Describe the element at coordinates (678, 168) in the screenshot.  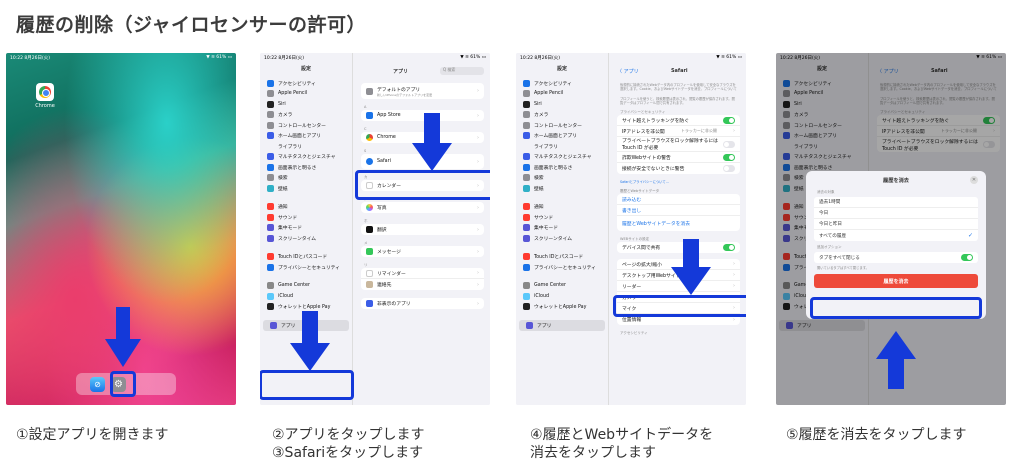
I see `insecure-warning-row: 接続が安全でないときに警告` at that location.